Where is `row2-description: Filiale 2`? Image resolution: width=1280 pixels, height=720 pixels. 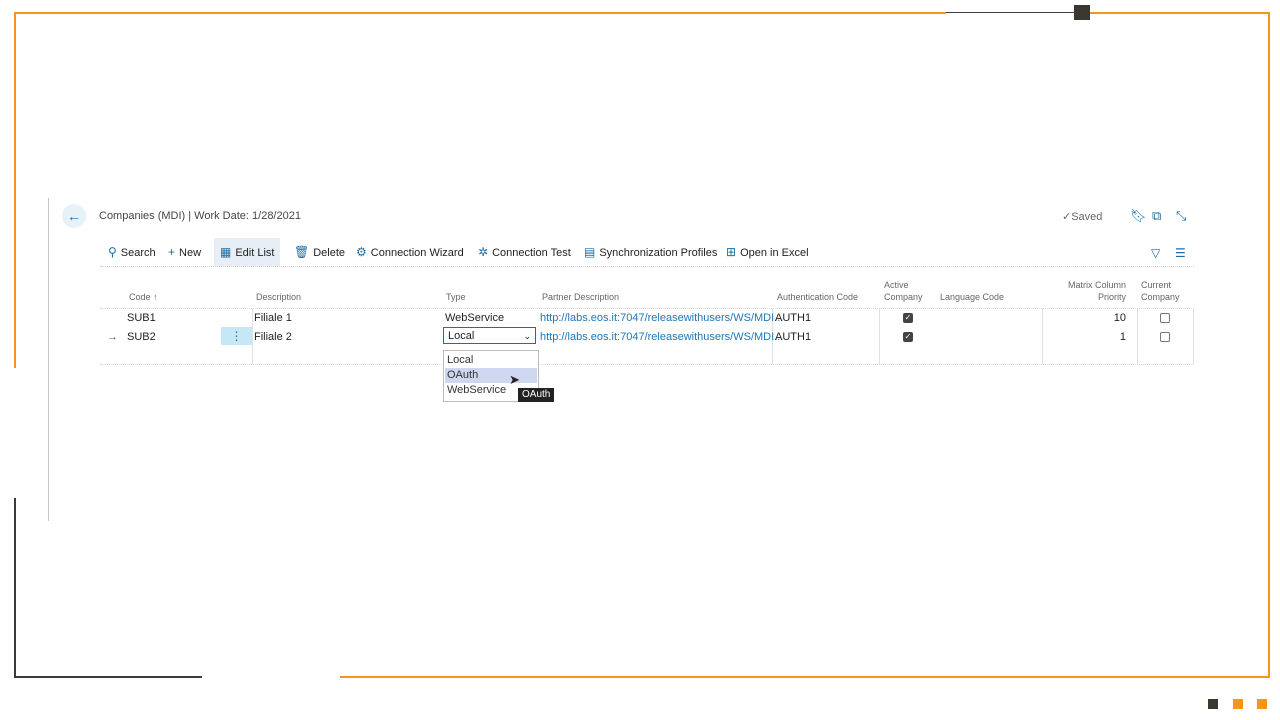
row2-description: Filiale 2 is located at coordinates (273, 337).